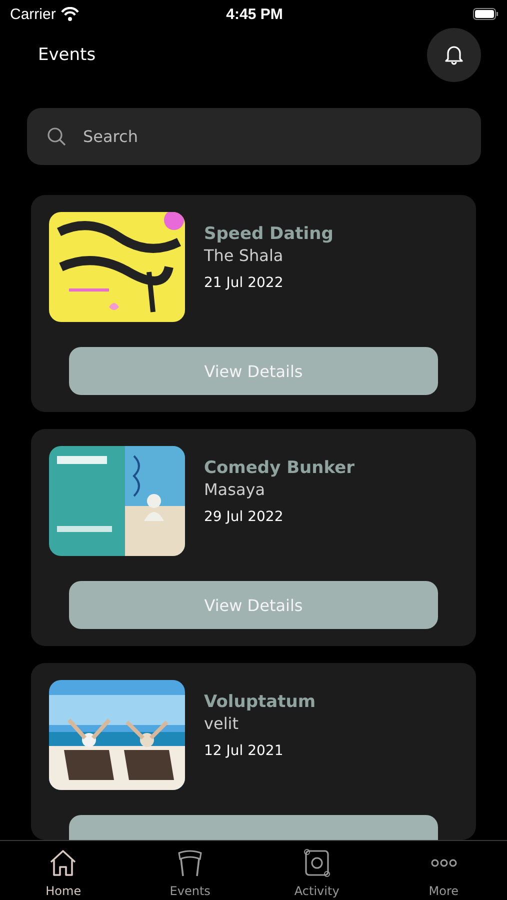 The image size is (507, 900). What do you see at coordinates (317, 870) in the screenshot?
I see `tab-bar-item: Activity` at bounding box center [317, 870].